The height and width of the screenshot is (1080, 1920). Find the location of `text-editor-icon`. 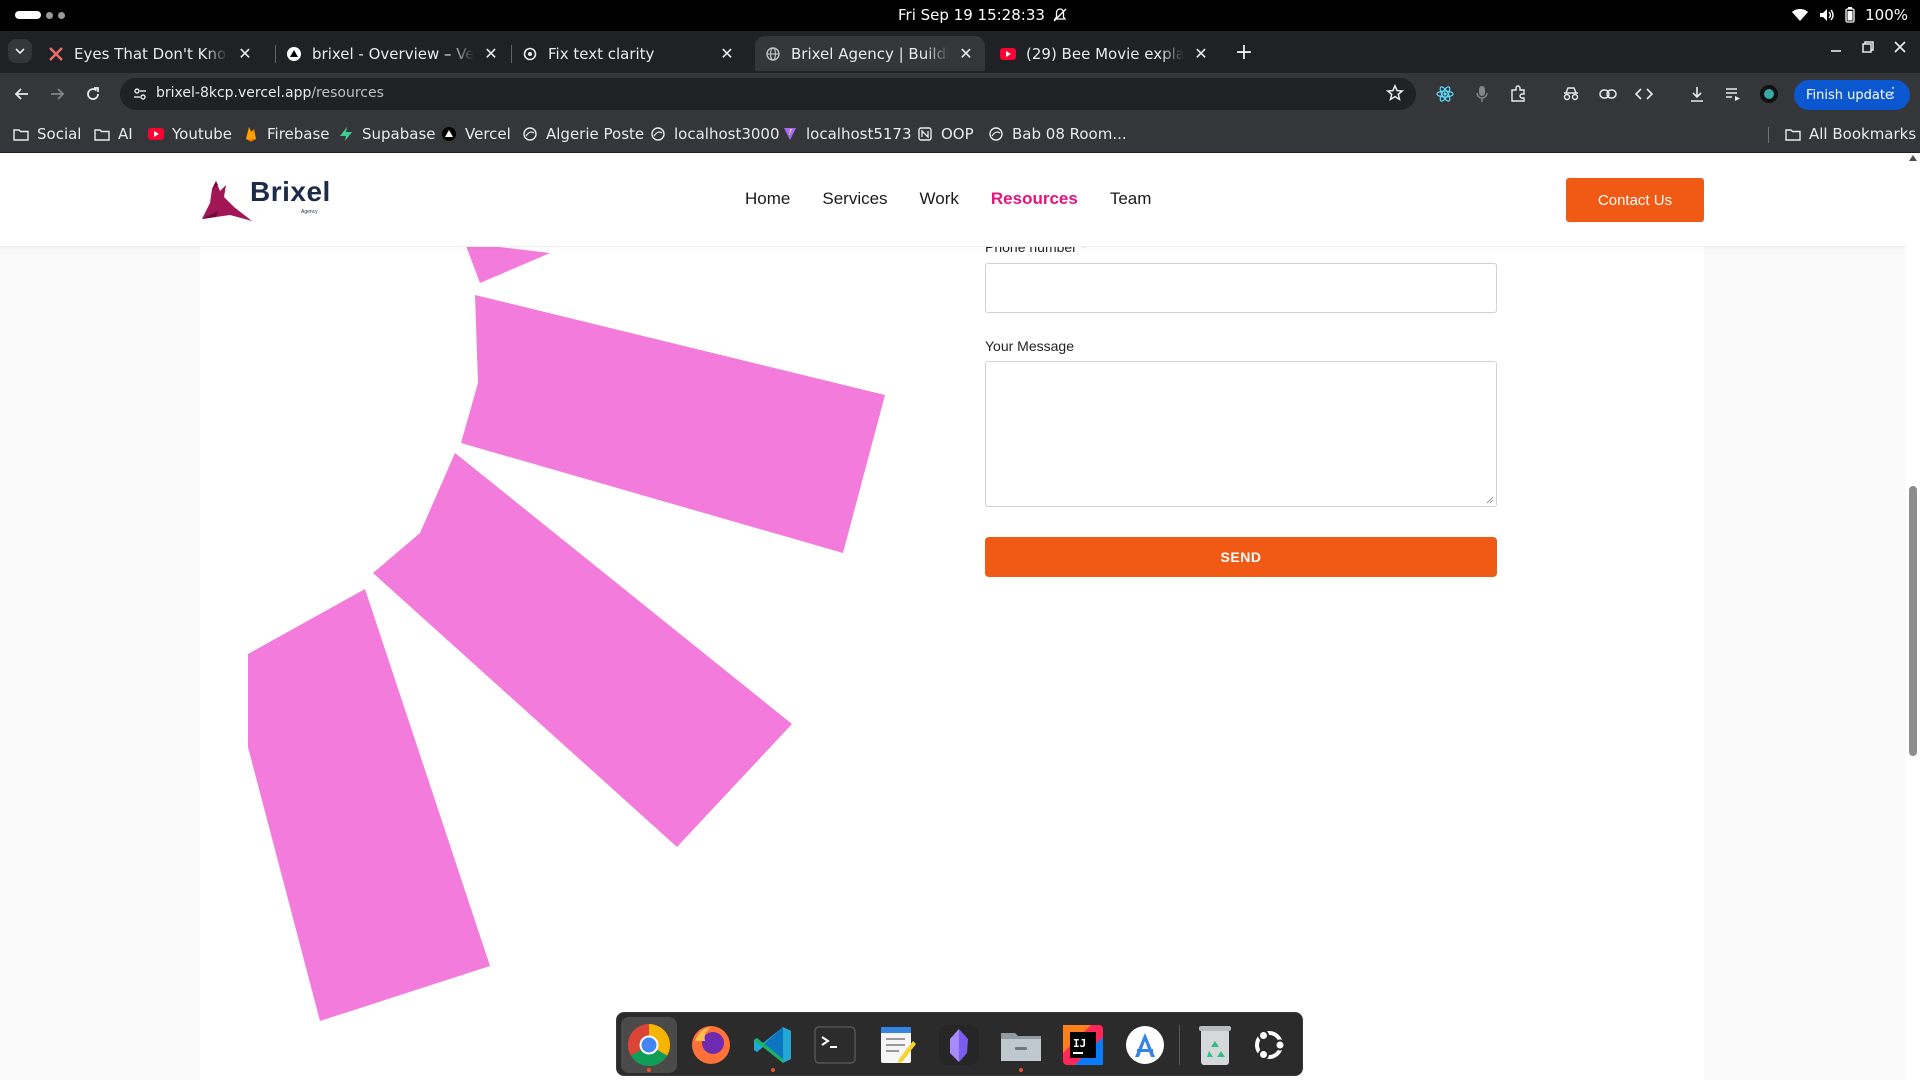

text-editor-icon is located at coordinates (898, 1045).